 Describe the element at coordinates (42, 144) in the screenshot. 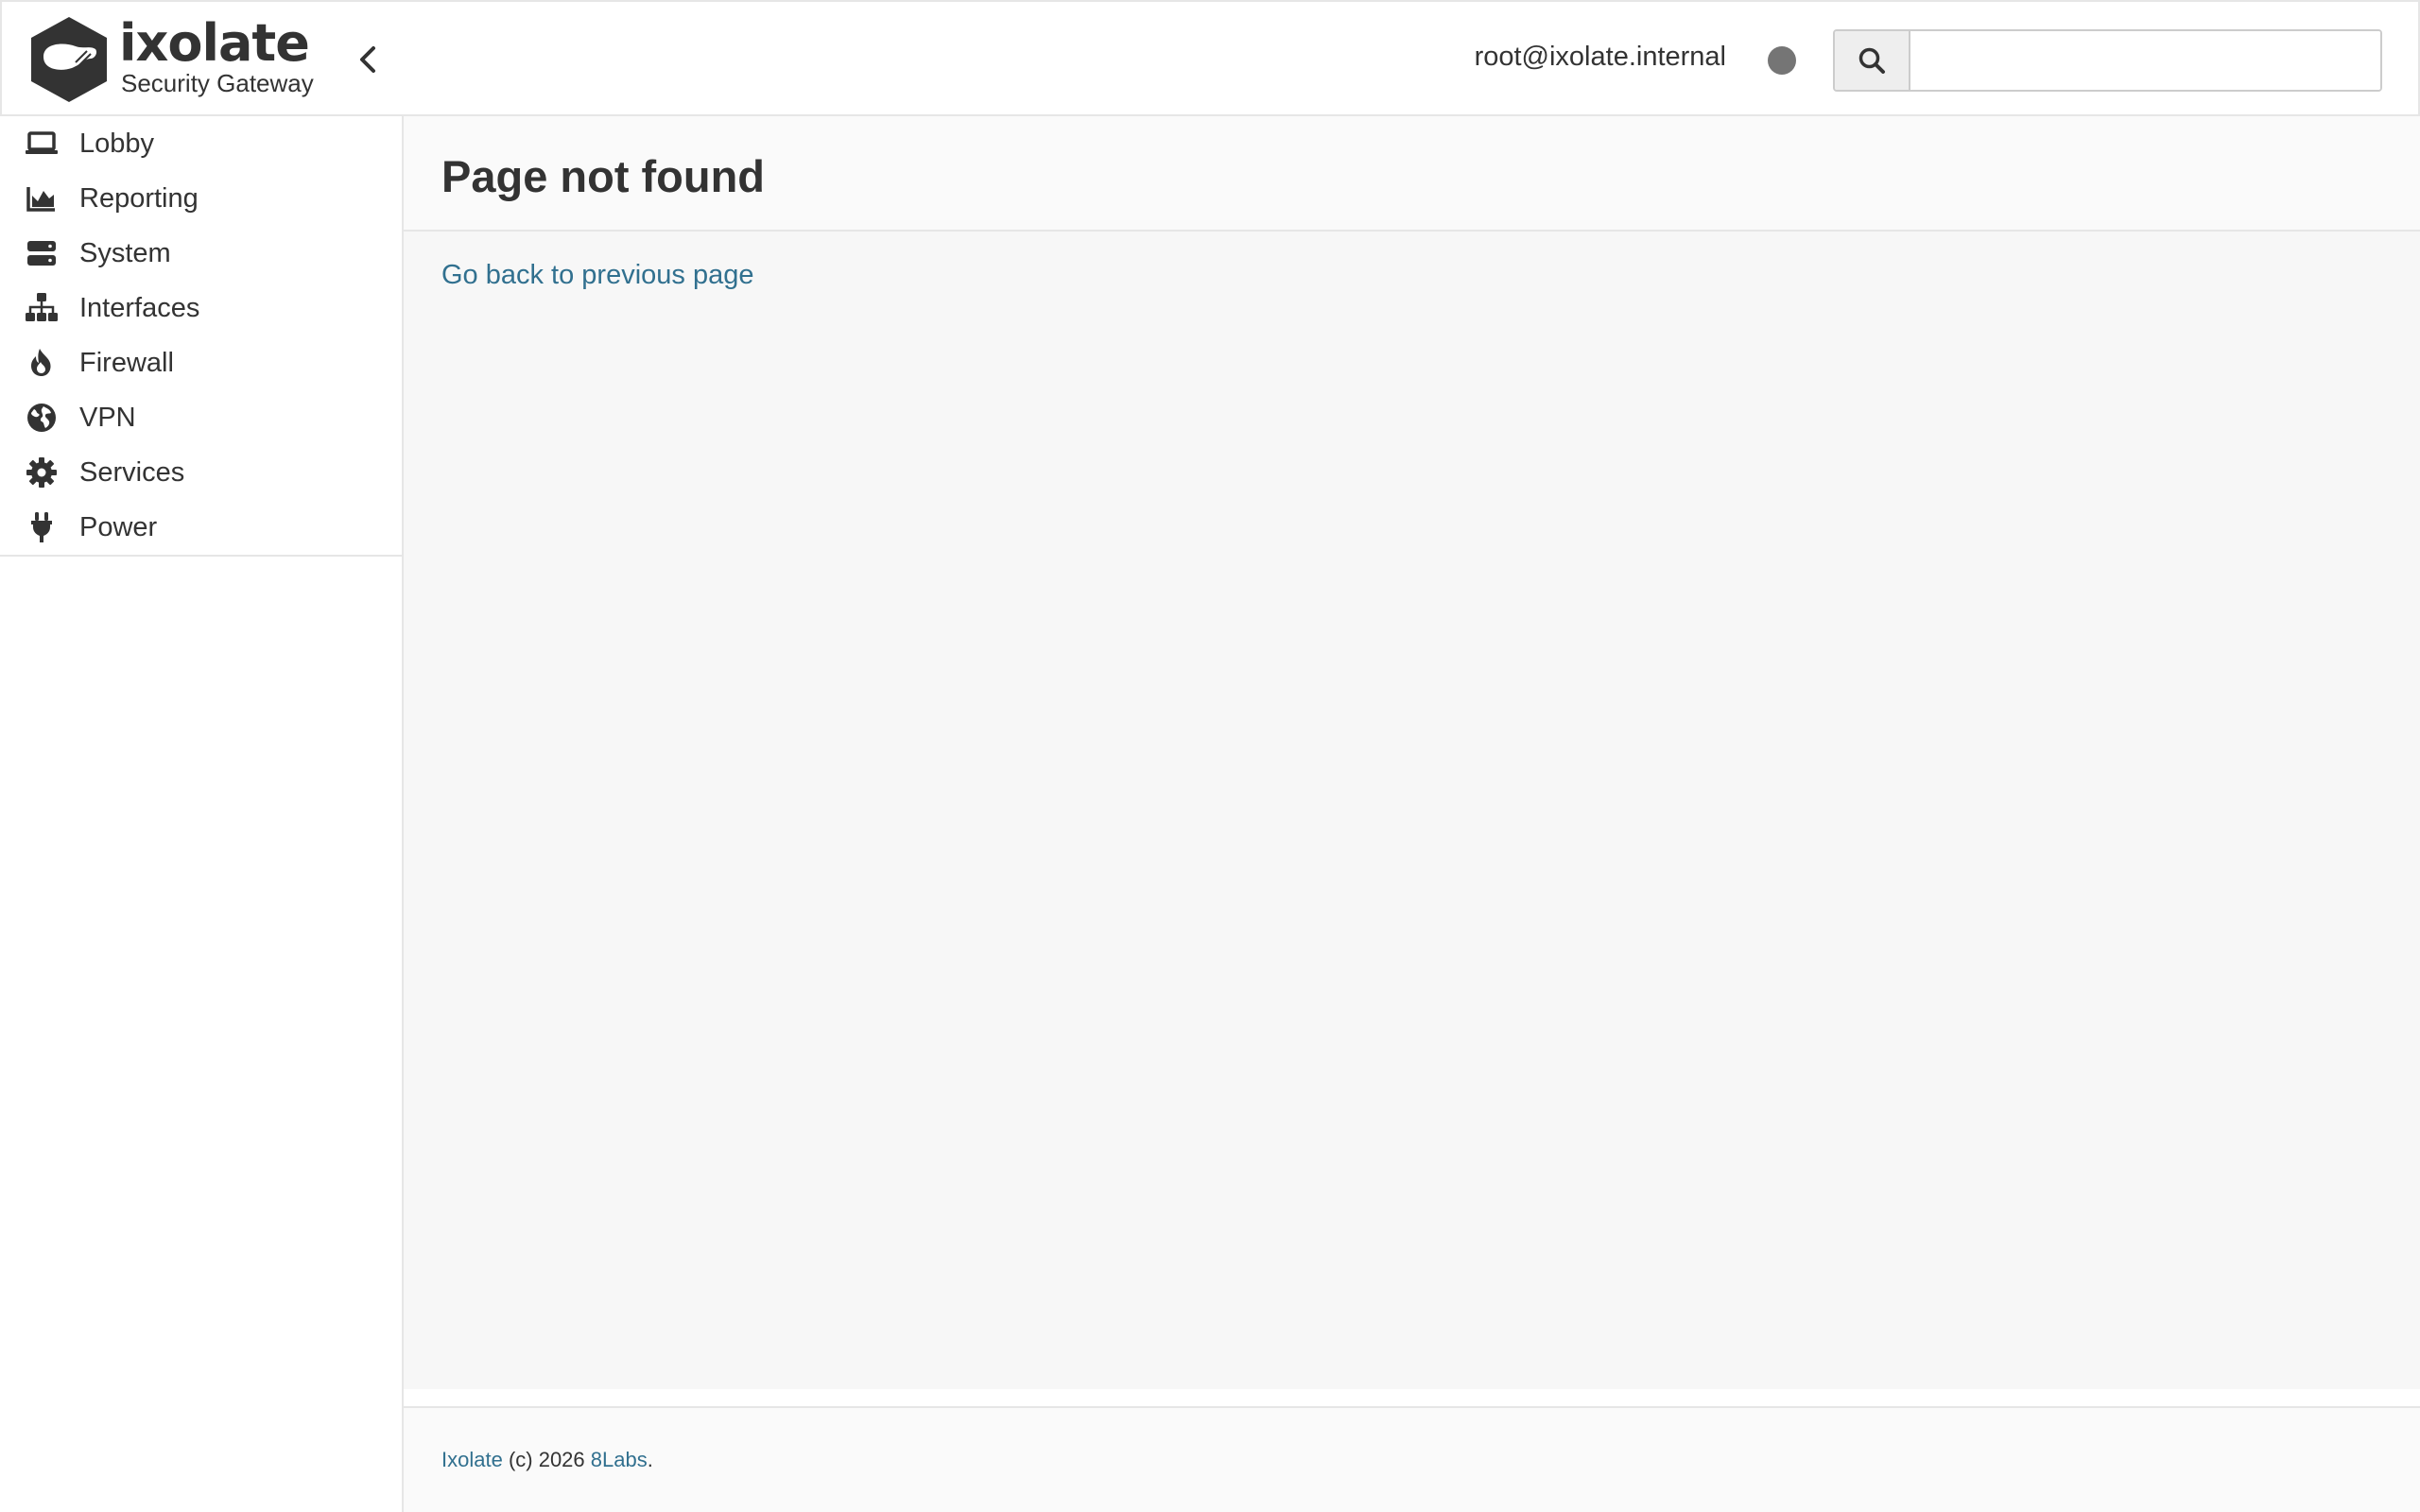

I see `laptop-icon` at that location.